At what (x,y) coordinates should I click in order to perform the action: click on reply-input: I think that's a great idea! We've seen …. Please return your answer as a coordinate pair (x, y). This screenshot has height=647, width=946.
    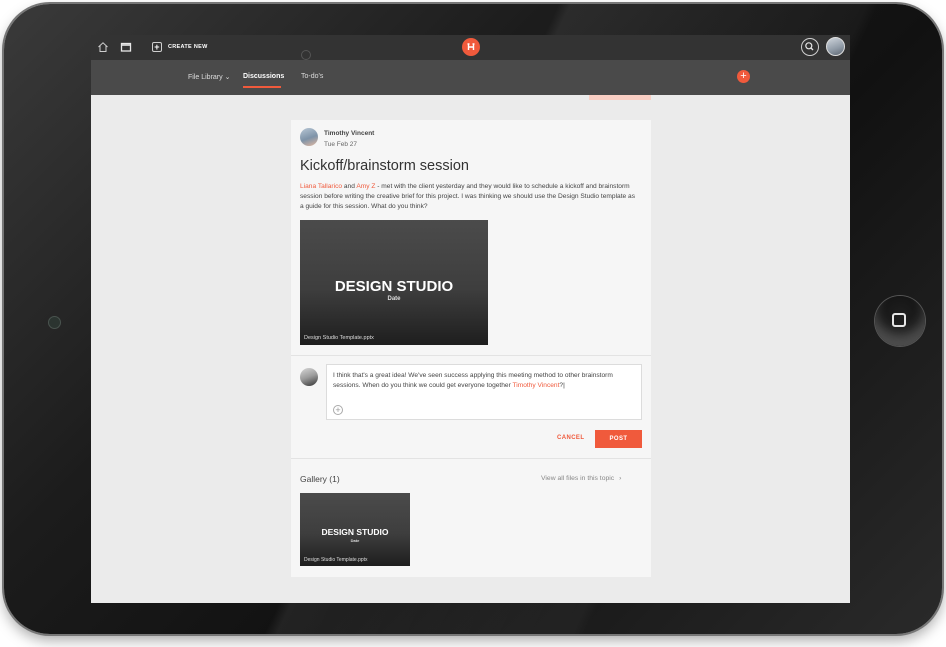
    Looking at the image, I should click on (484, 392).